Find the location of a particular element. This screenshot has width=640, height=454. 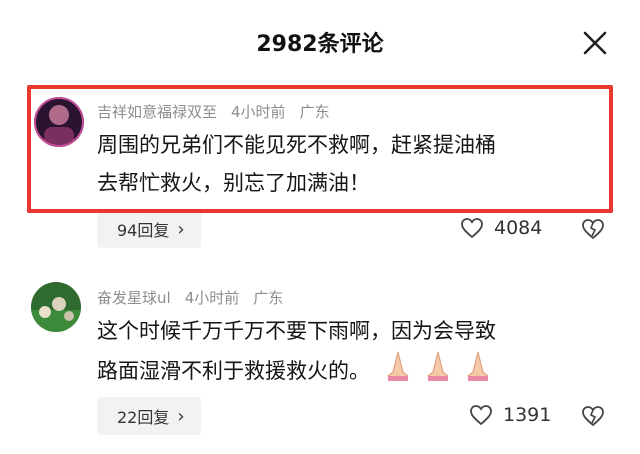

close-icon is located at coordinates (595, 43).